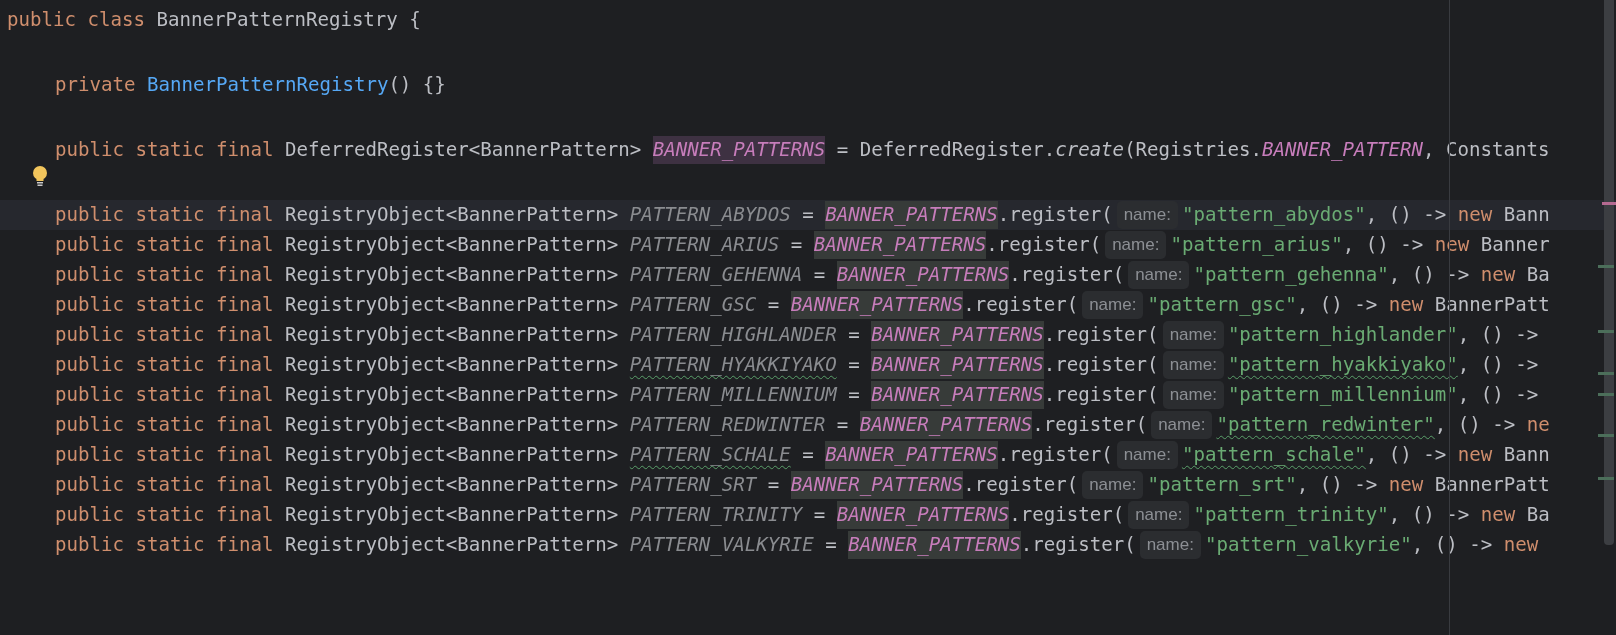 This screenshot has width=1616, height=635. I want to click on string-literal: "pattern_srt", so click(1222, 484).